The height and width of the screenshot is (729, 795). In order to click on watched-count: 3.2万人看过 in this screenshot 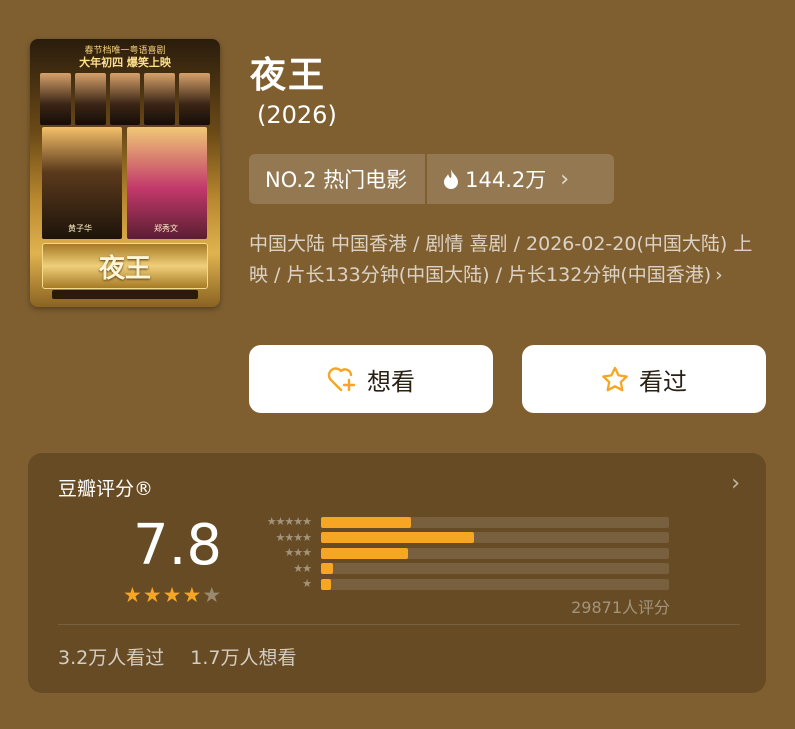, I will do `click(111, 658)`.